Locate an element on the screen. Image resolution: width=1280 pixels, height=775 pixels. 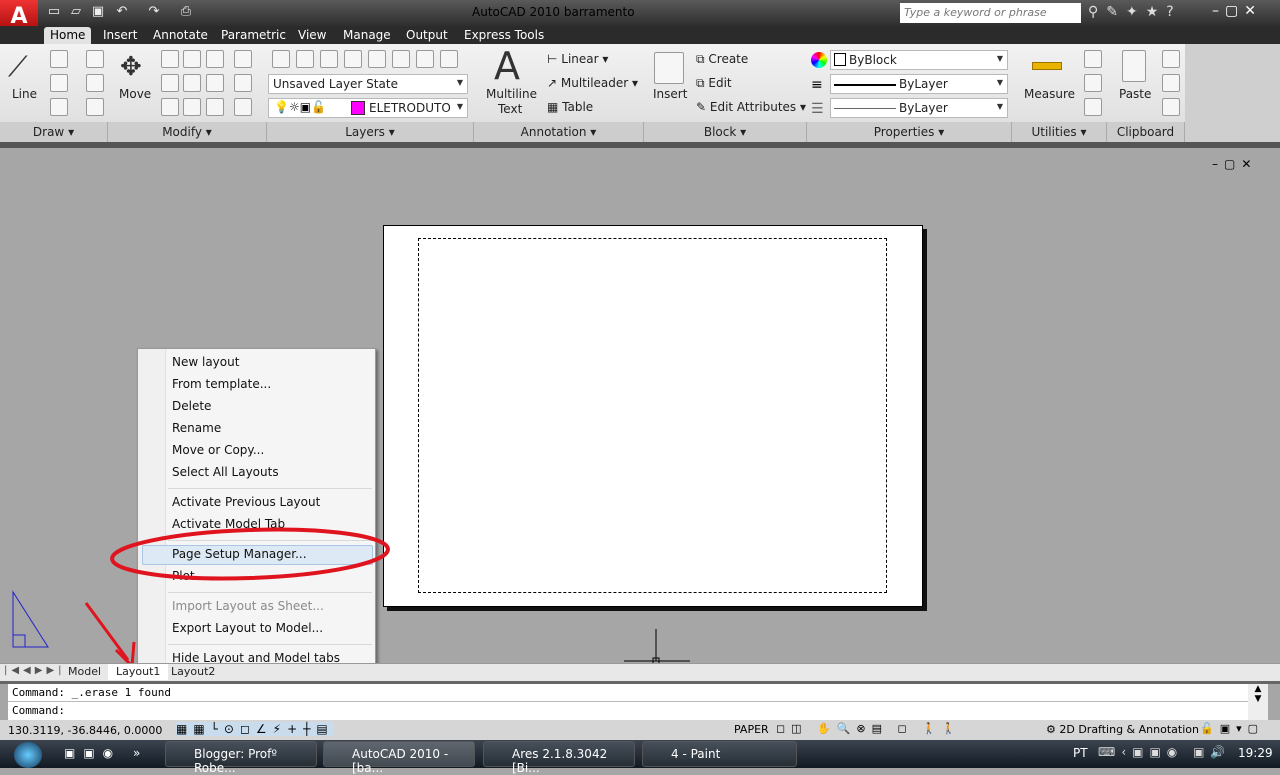
move-button: Move is located at coordinates (135, 94).